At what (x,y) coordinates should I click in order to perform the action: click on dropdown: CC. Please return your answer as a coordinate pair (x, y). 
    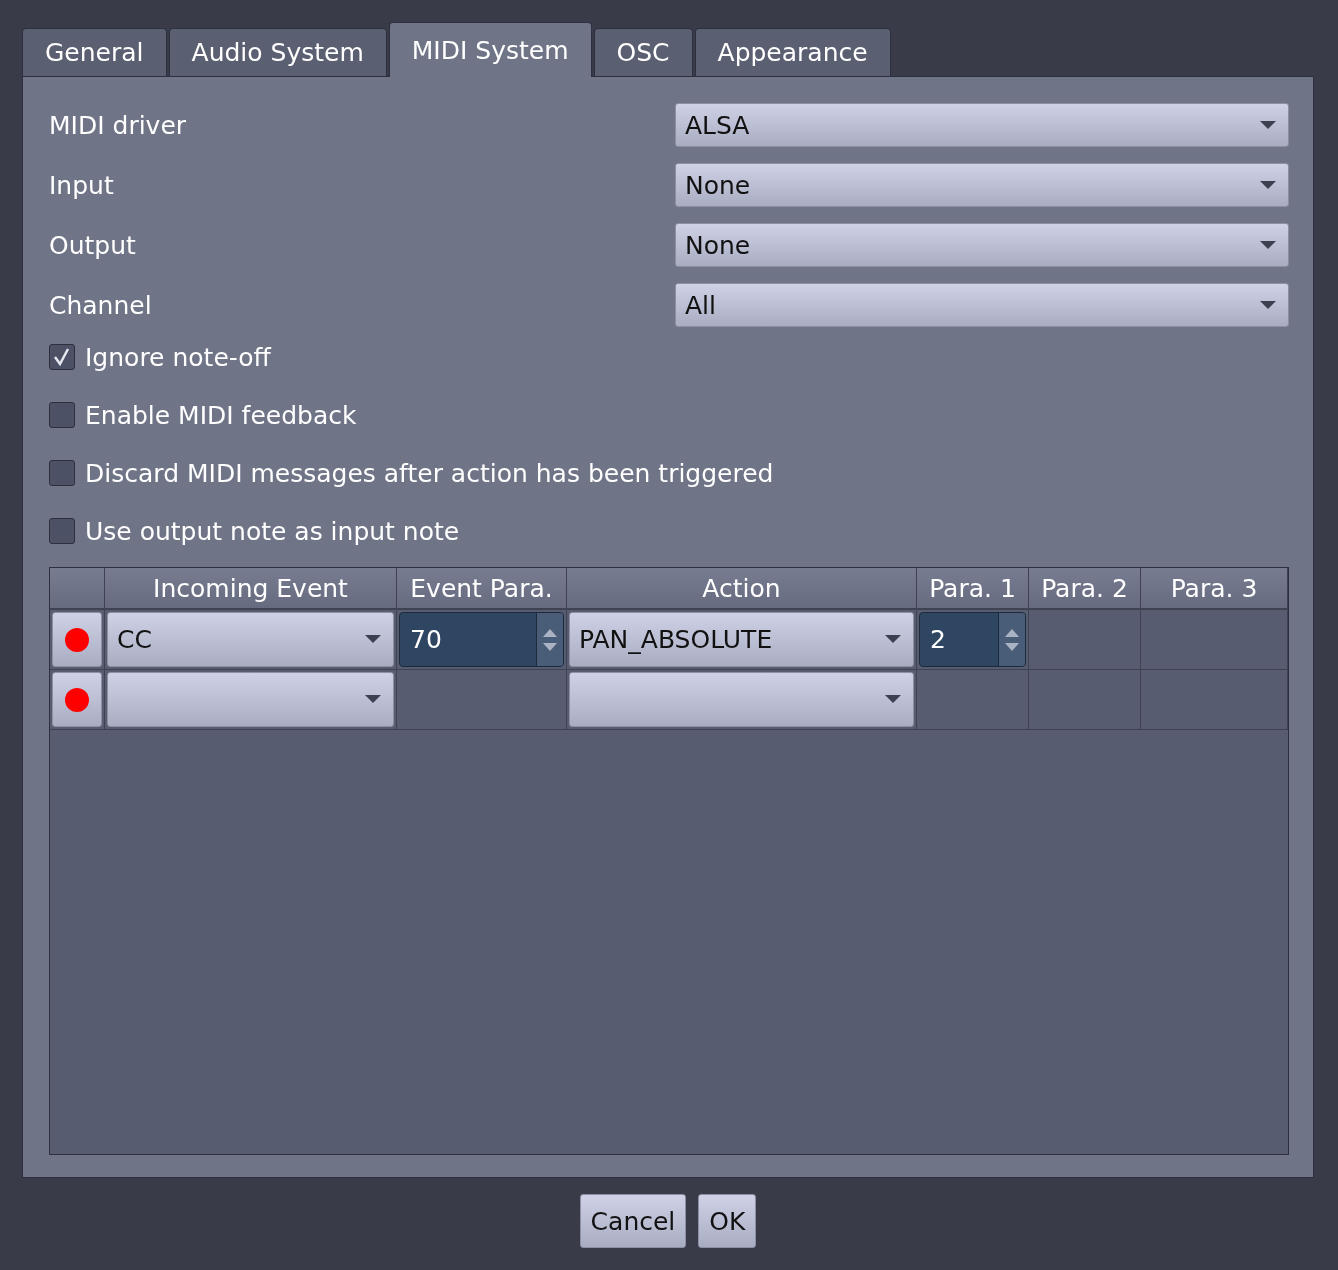
    Looking at the image, I should click on (250, 639).